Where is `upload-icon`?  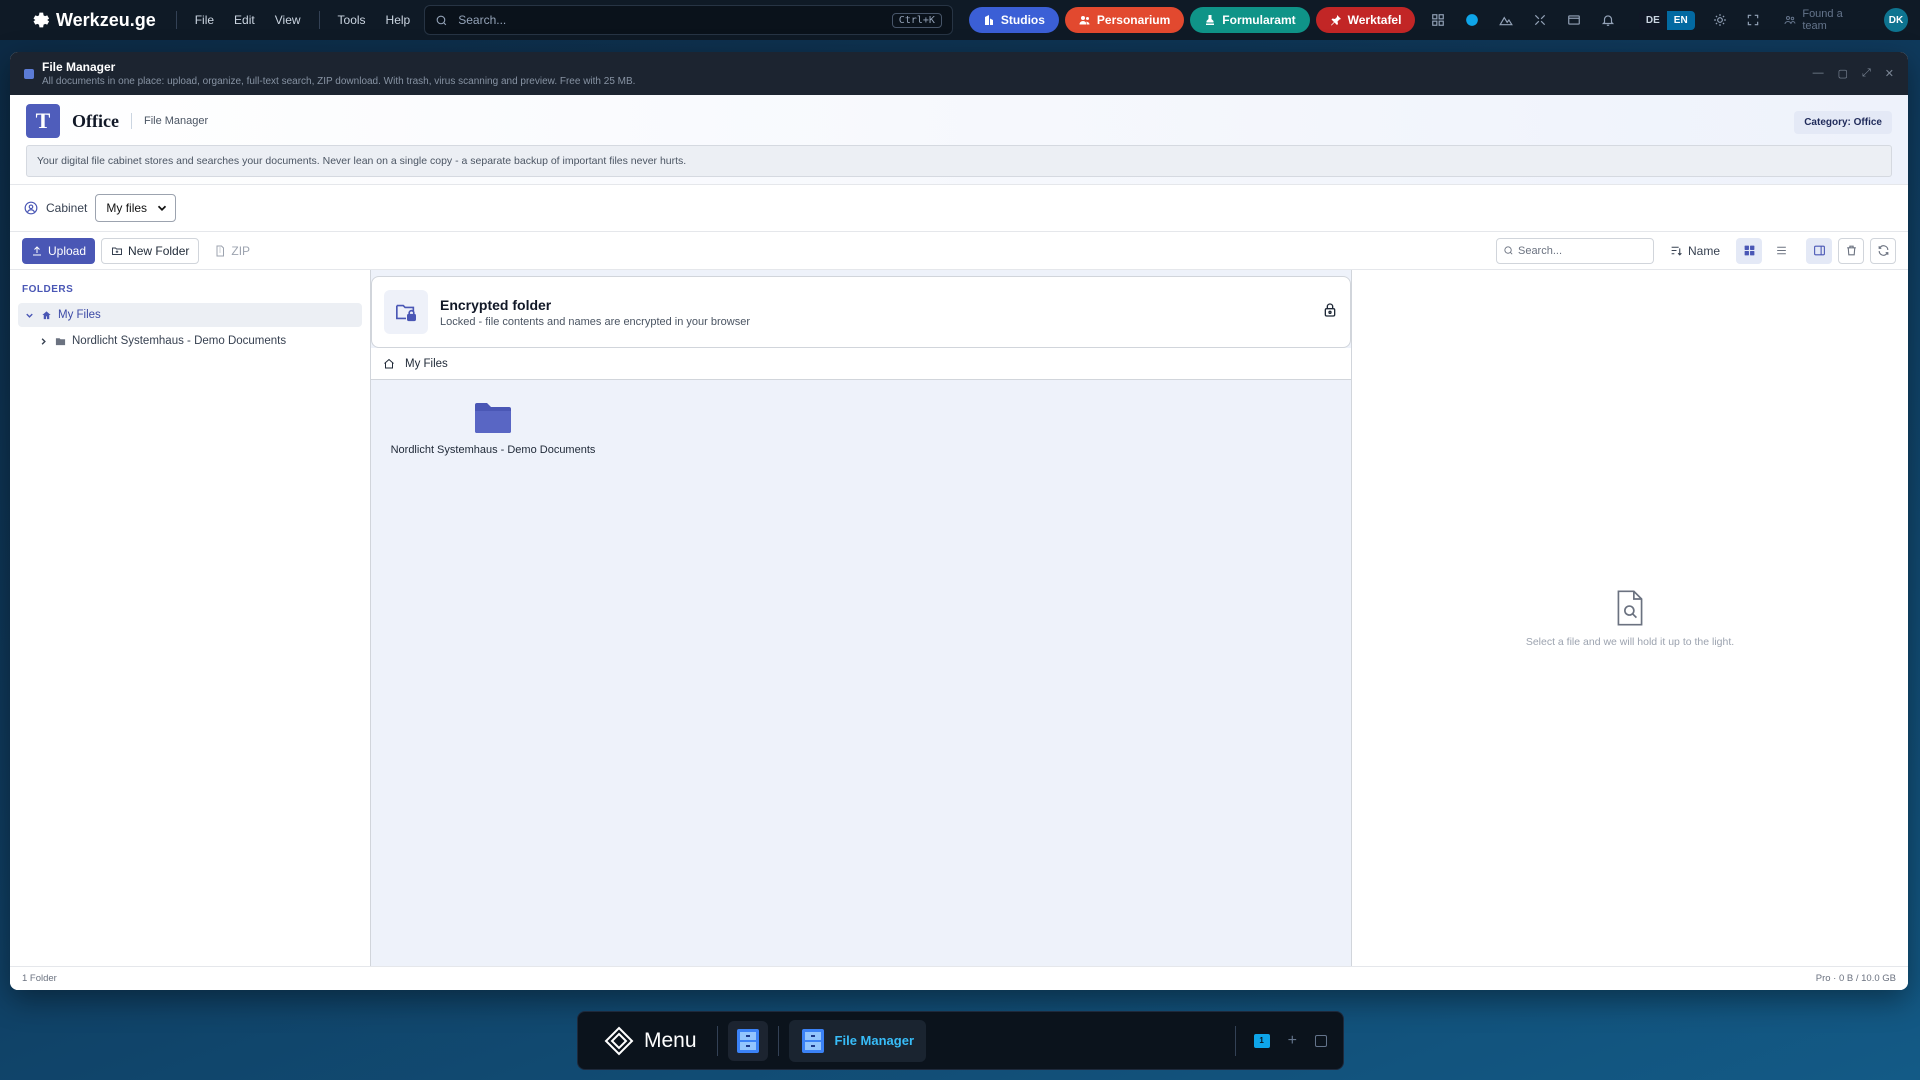 upload-icon is located at coordinates (37, 250).